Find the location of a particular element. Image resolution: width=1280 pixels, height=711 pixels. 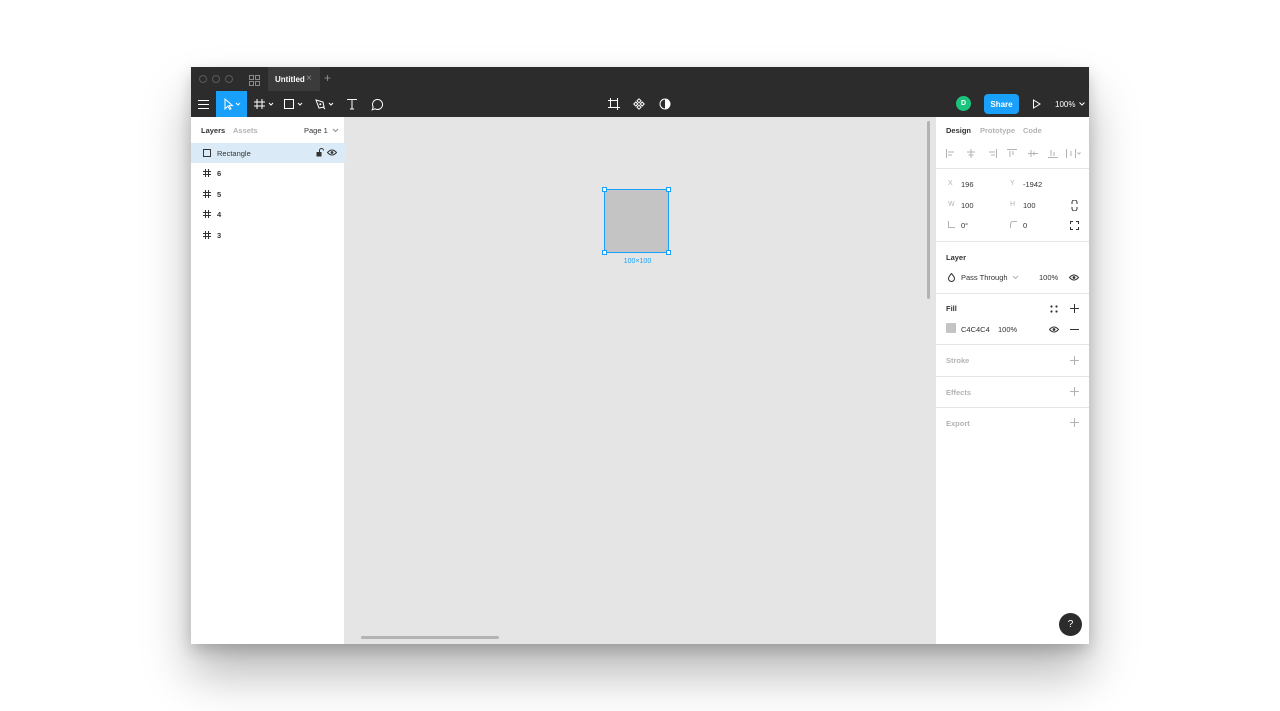

independent-corners-icon is located at coordinates (1074, 225).